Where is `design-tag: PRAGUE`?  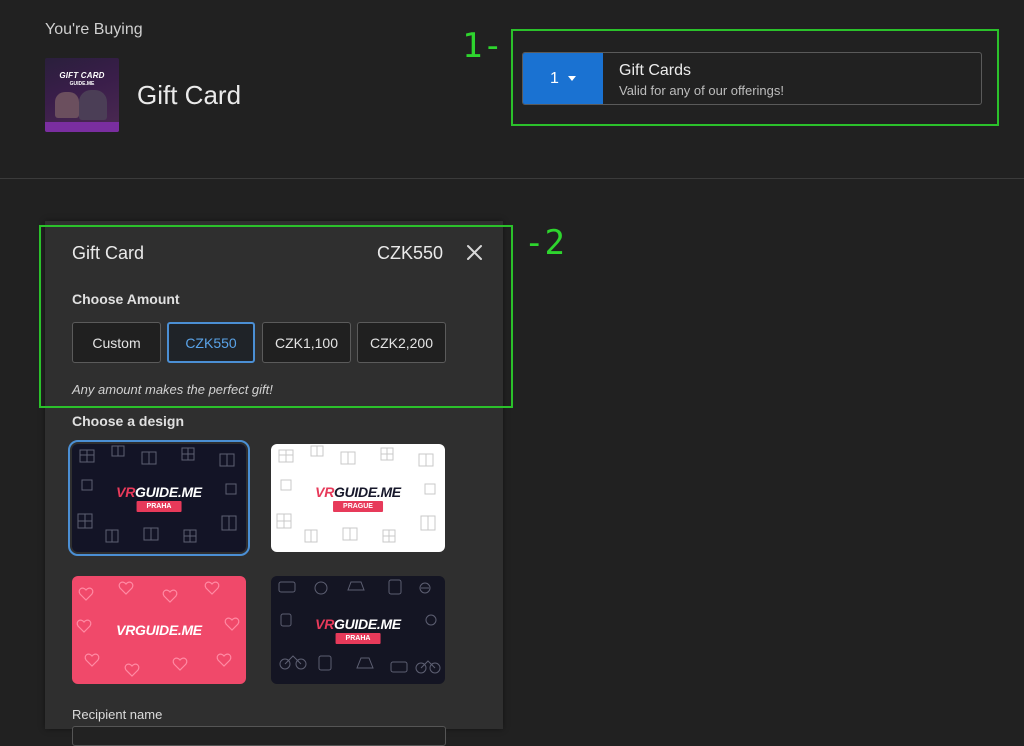
design-tag: PRAGUE is located at coordinates (358, 506).